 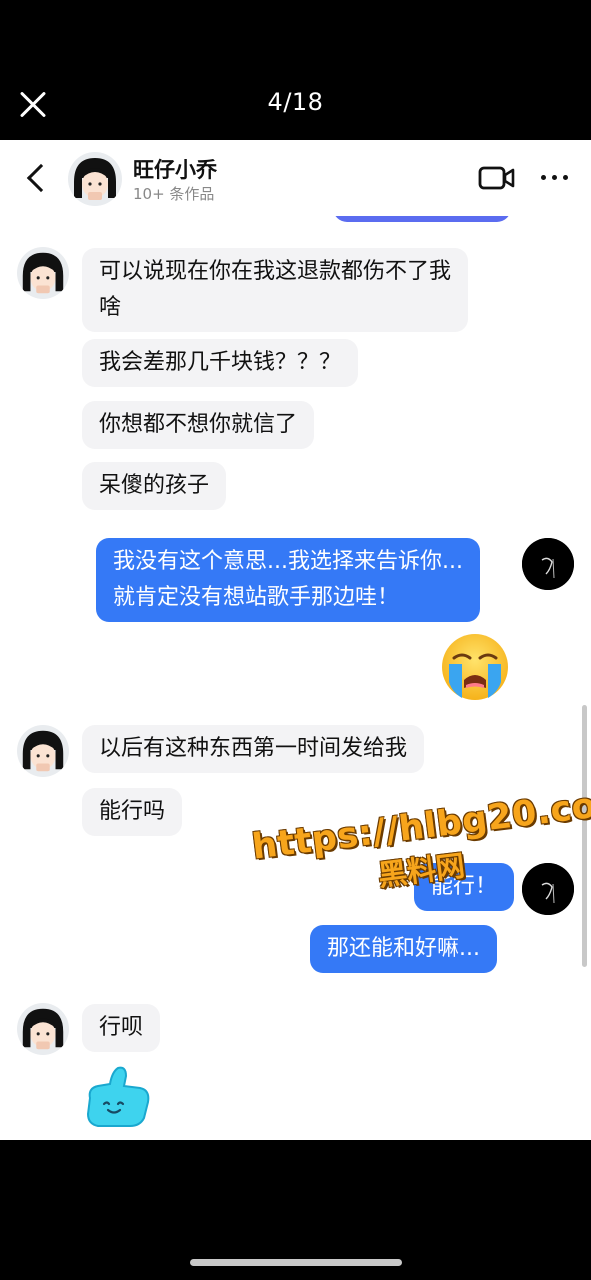 What do you see at coordinates (256, 597) in the screenshot?
I see `message-line: 就肯定没有想站歌手那边哇！` at bounding box center [256, 597].